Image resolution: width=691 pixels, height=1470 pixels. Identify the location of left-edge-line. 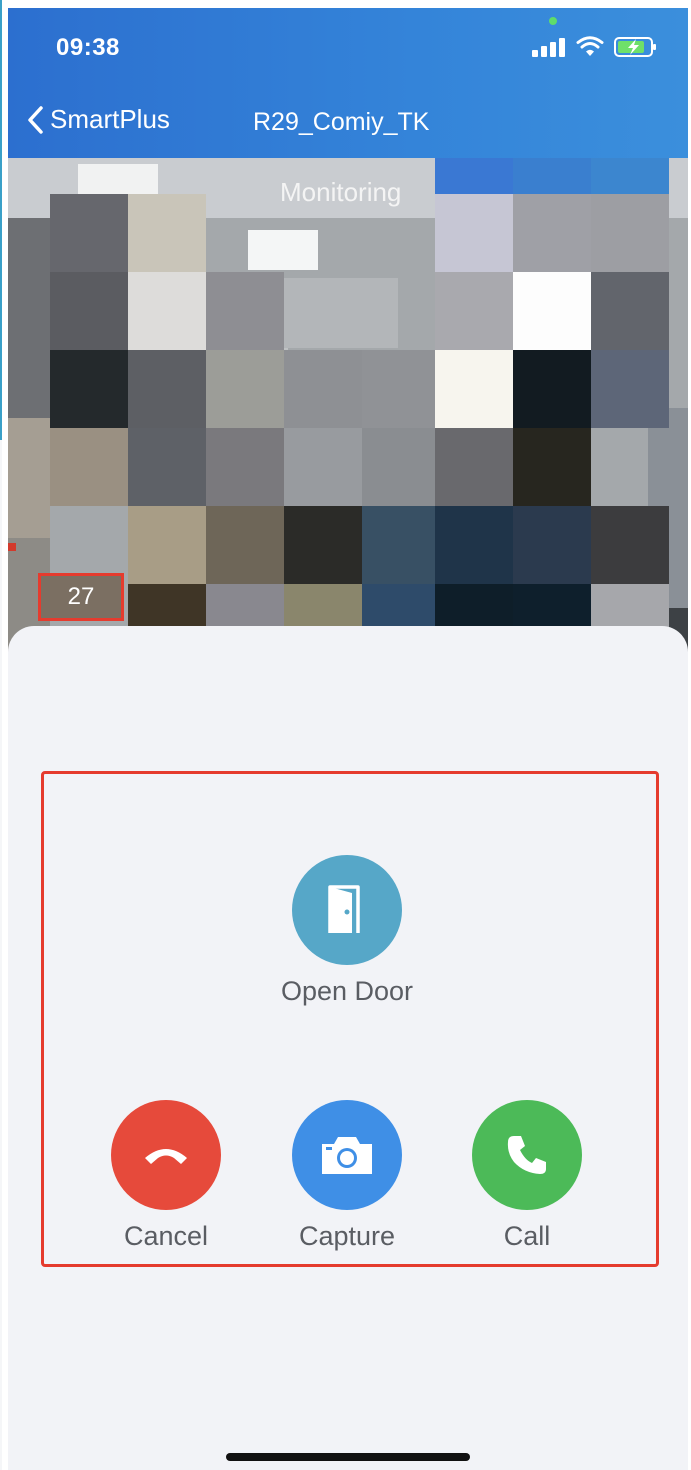
(1, 220).